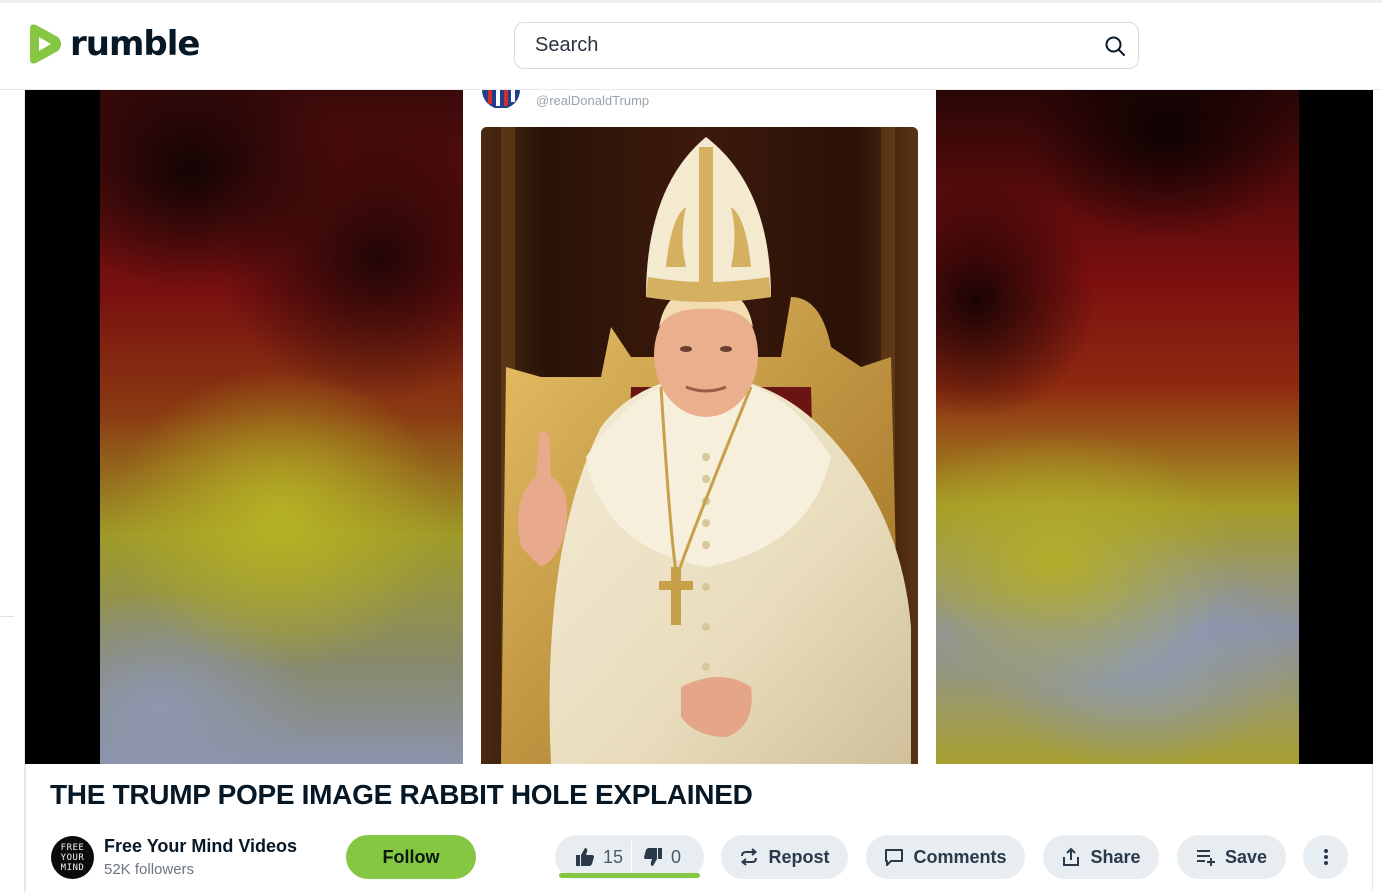 The width and height of the screenshot is (1382, 892). What do you see at coordinates (815, 45) in the screenshot?
I see `search-input` at bounding box center [815, 45].